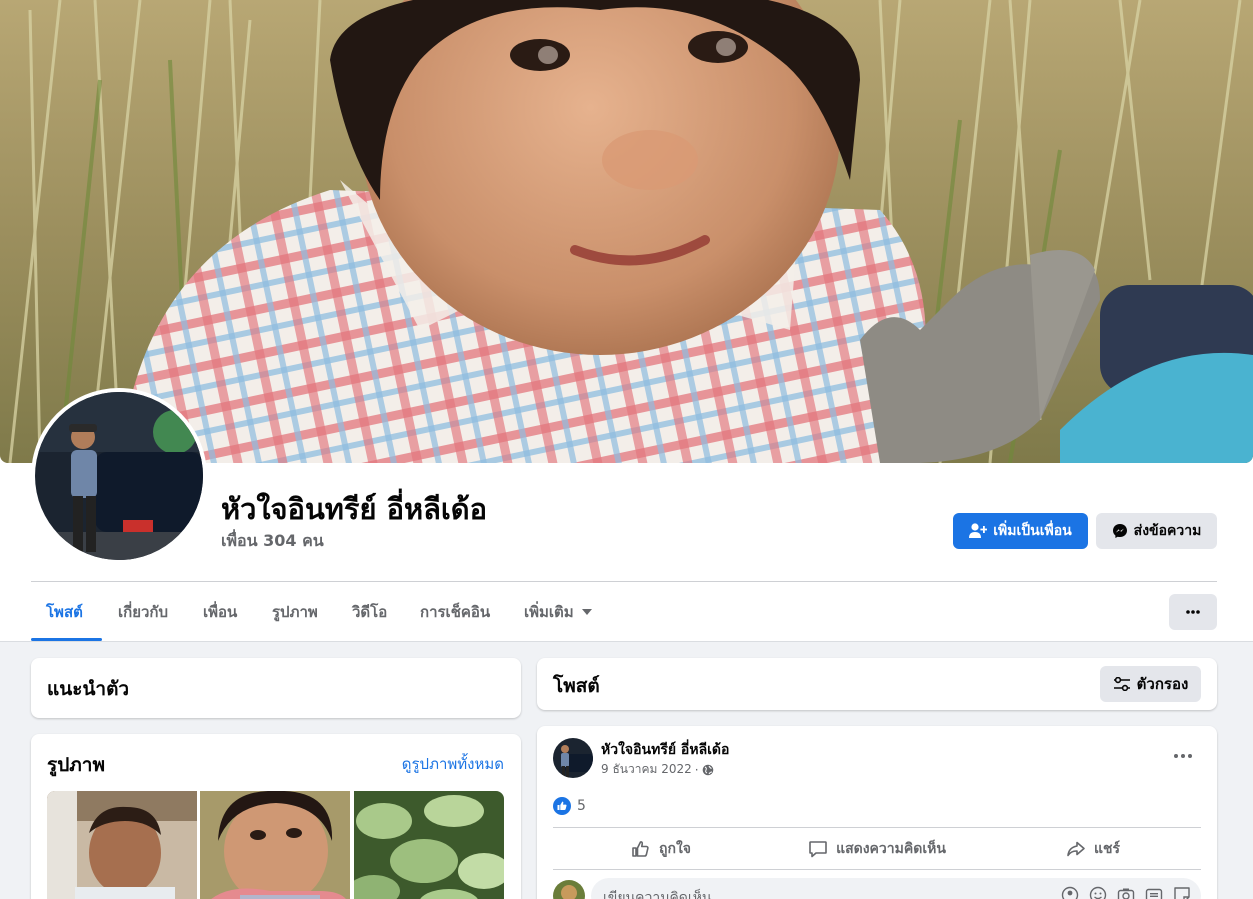 This screenshot has height=899, width=1253. I want to click on messenger-icon, so click(1119, 531).